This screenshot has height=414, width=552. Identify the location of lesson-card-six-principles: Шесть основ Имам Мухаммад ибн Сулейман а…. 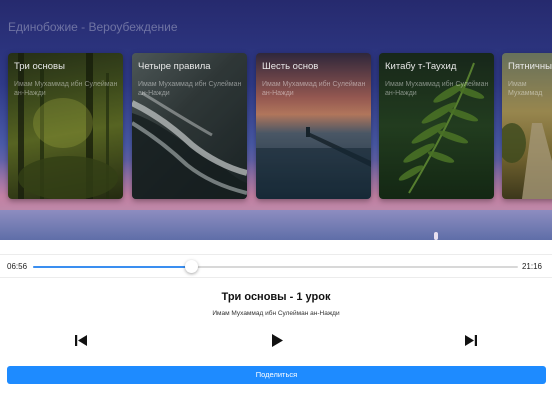
(313, 126).